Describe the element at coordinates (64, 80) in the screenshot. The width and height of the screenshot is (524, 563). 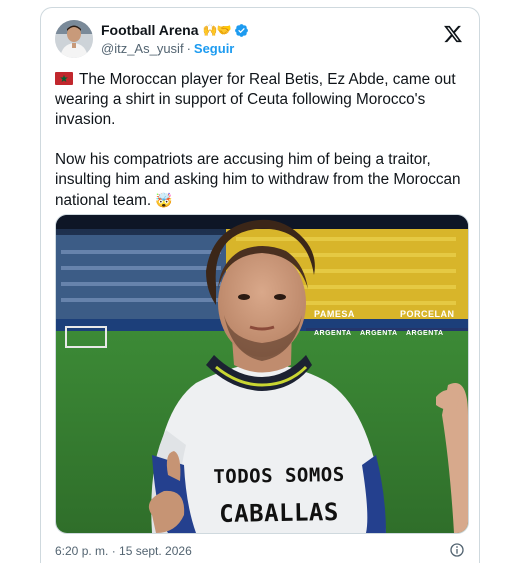
I see `morocco-flag-icon` at that location.